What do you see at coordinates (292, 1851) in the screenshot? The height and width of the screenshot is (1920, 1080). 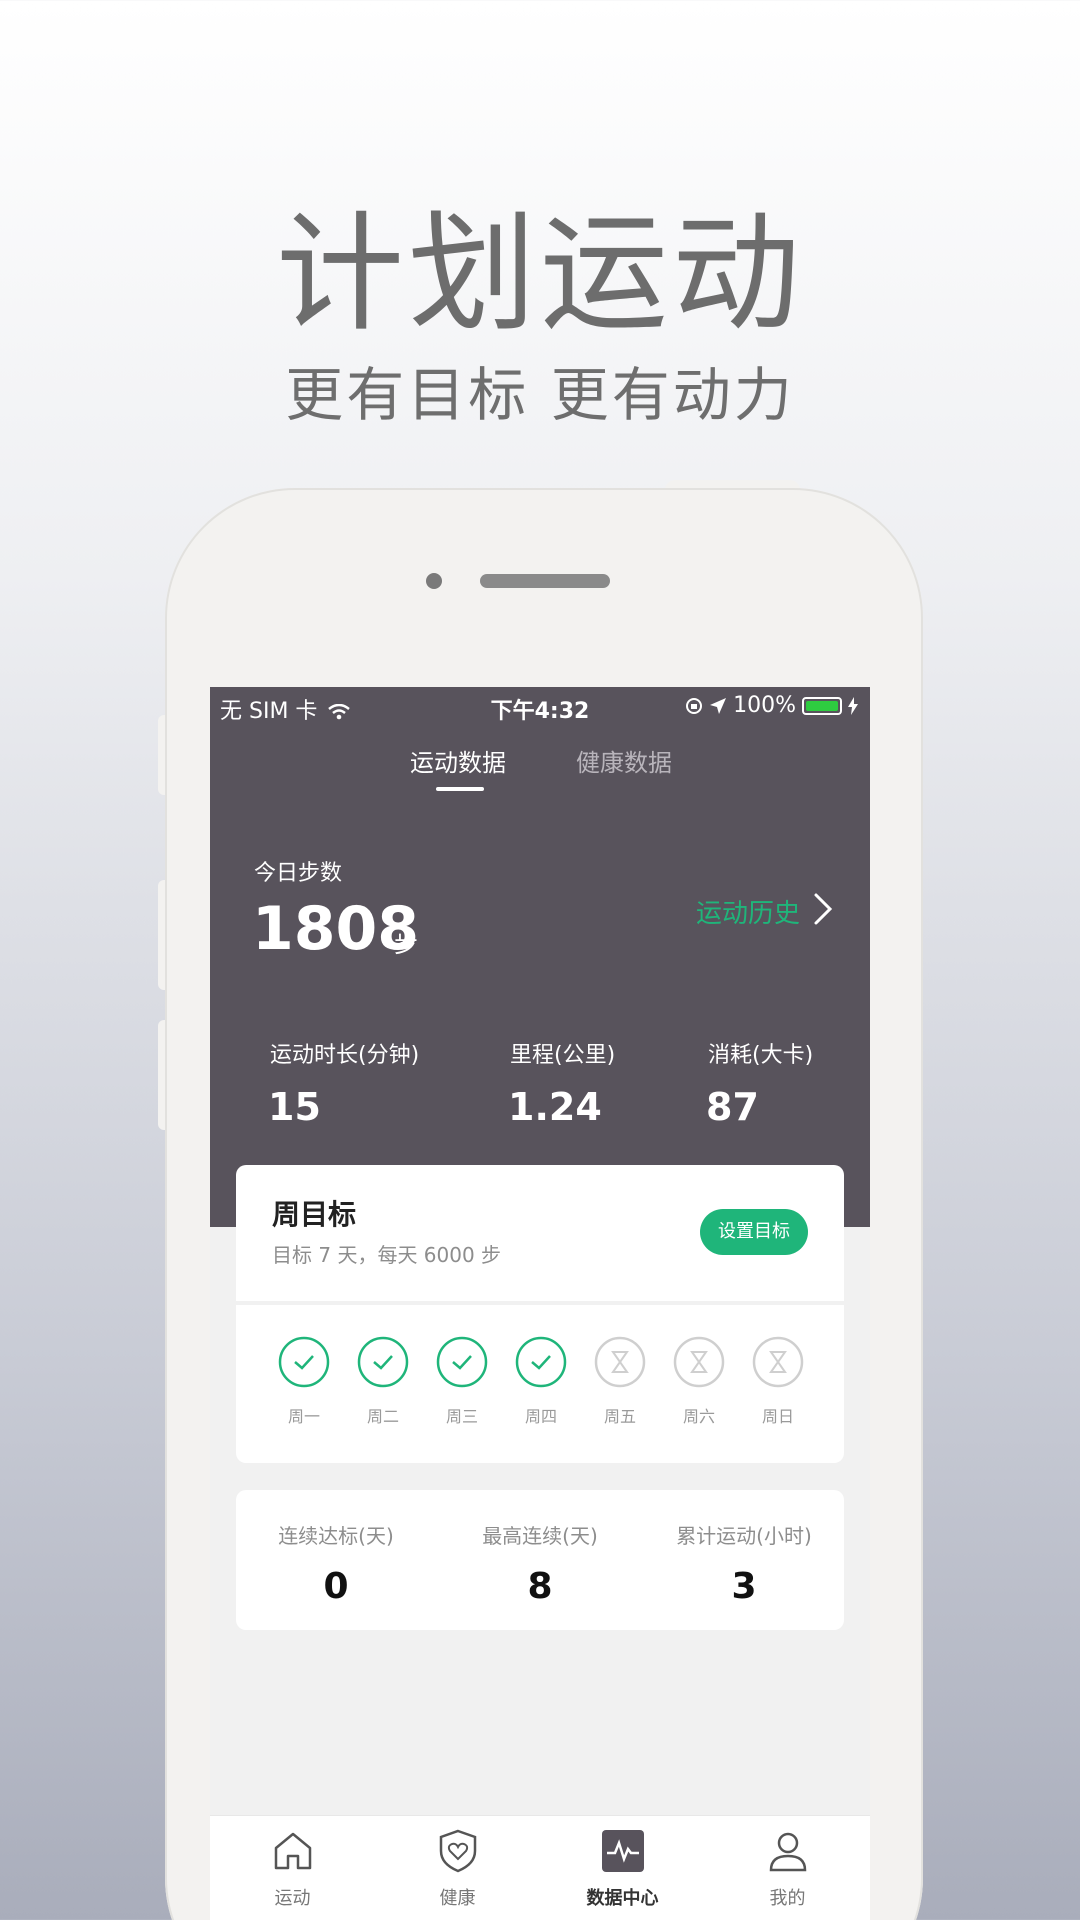 I see `home-icon` at bounding box center [292, 1851].